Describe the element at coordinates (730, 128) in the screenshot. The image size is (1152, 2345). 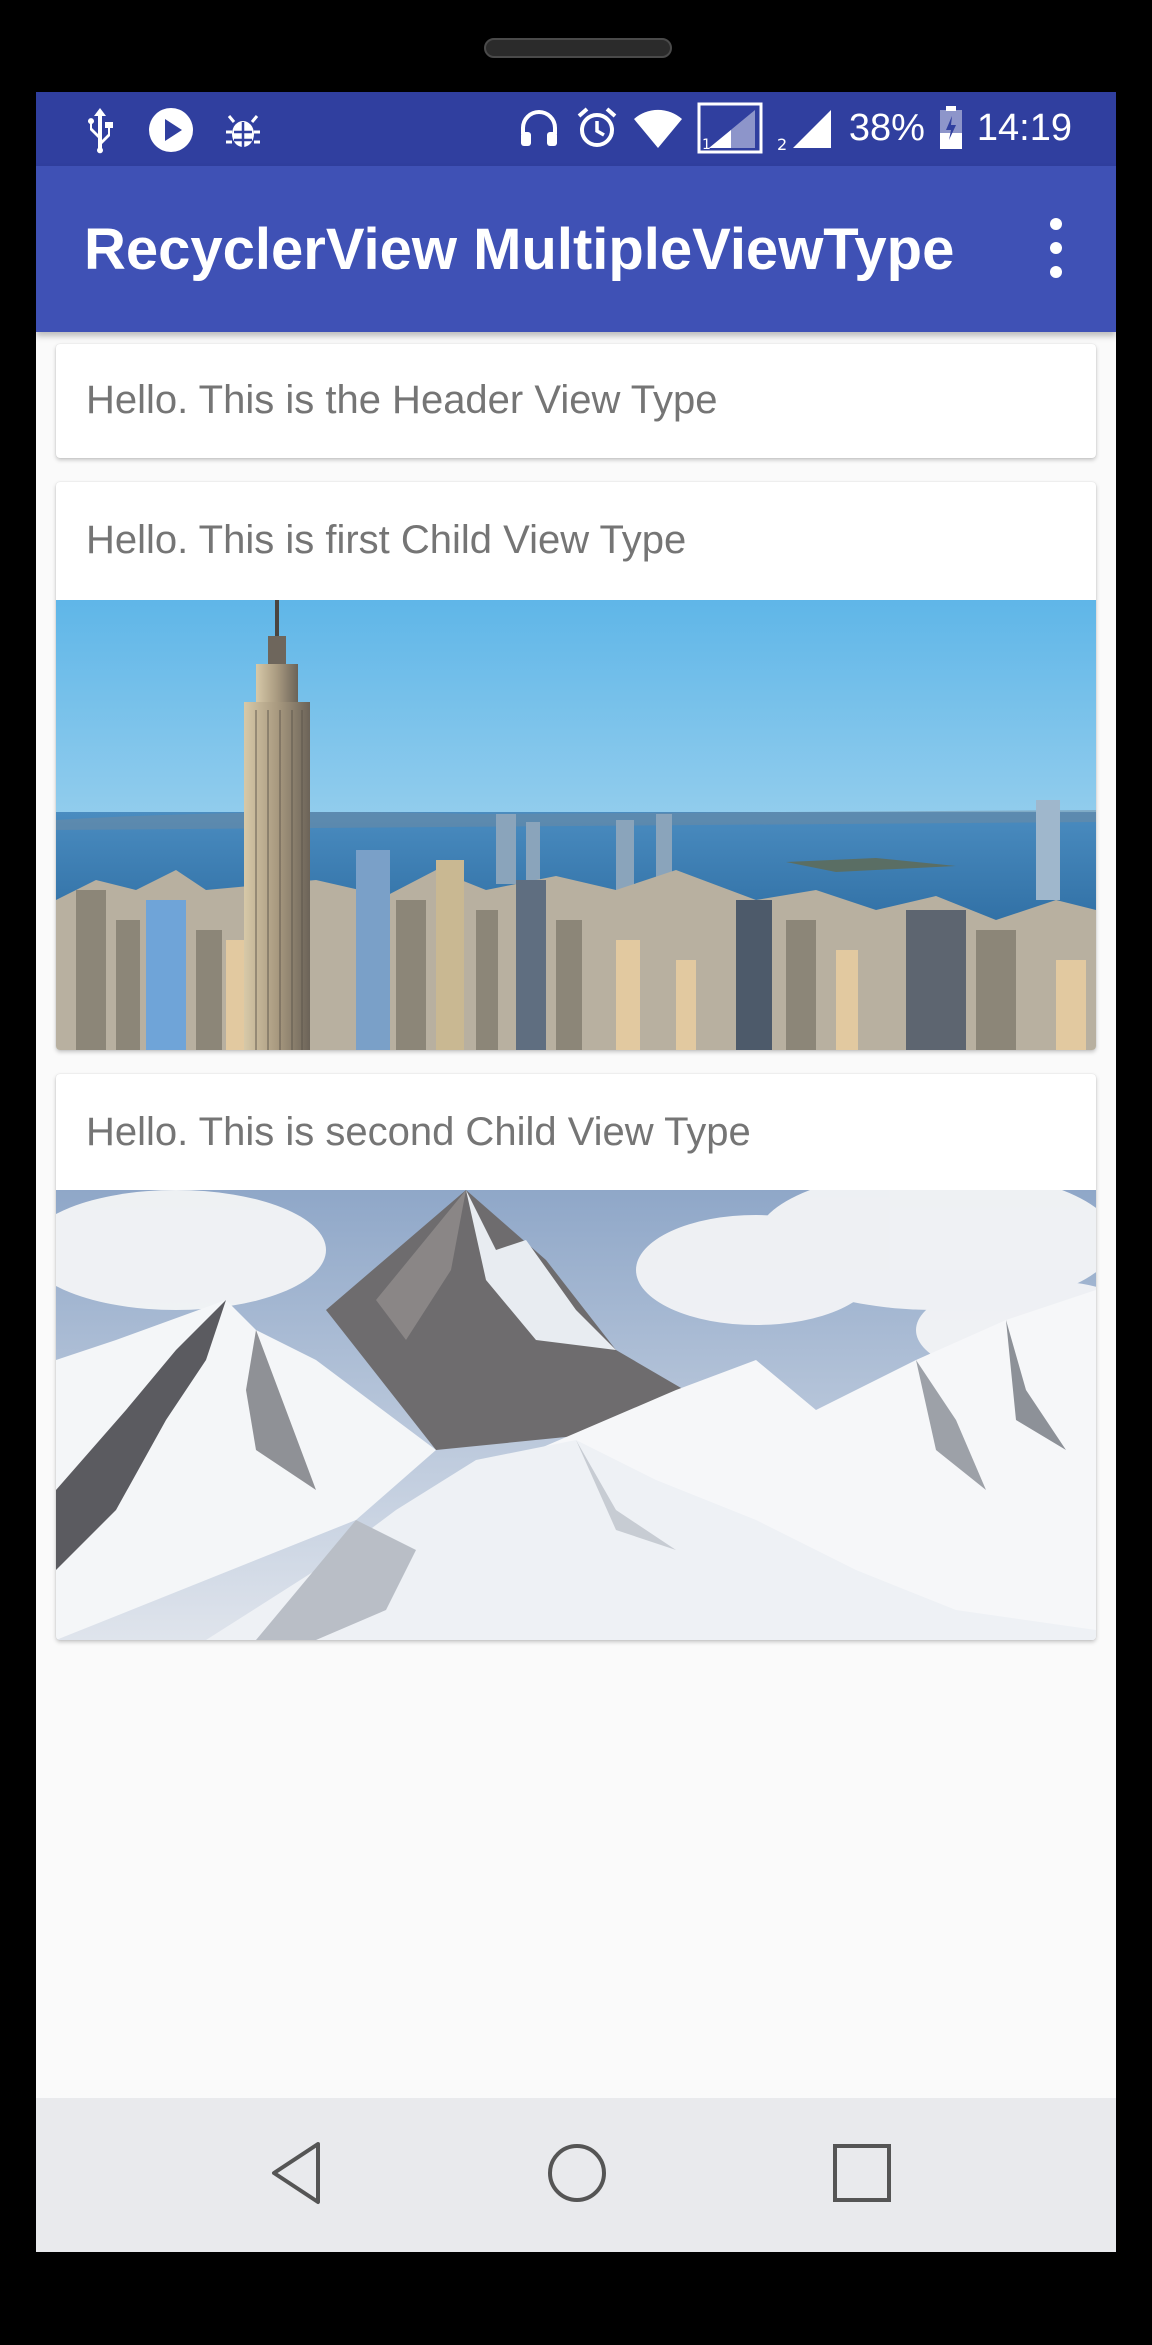
I see `sim1-signal-icon: 1` at that location.